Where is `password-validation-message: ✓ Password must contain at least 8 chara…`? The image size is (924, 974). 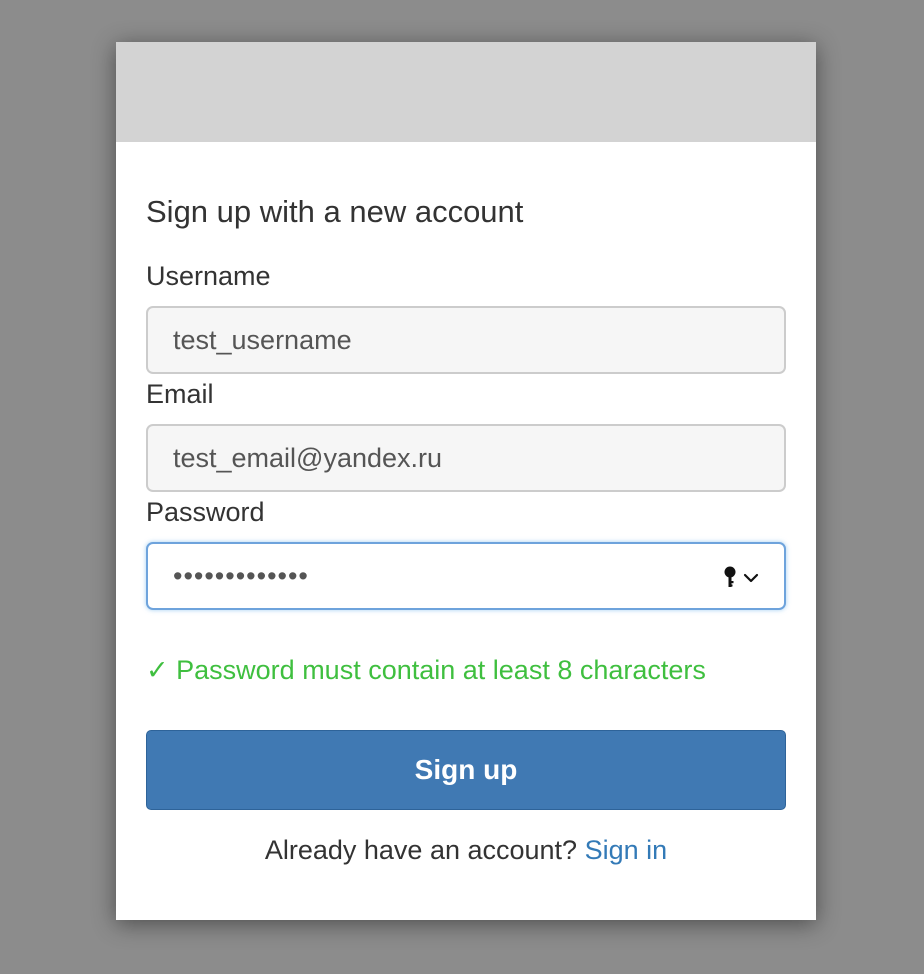 password-validation-message: ✓ Password must contain at least 8 chara… is located at coordinates (426, 670).